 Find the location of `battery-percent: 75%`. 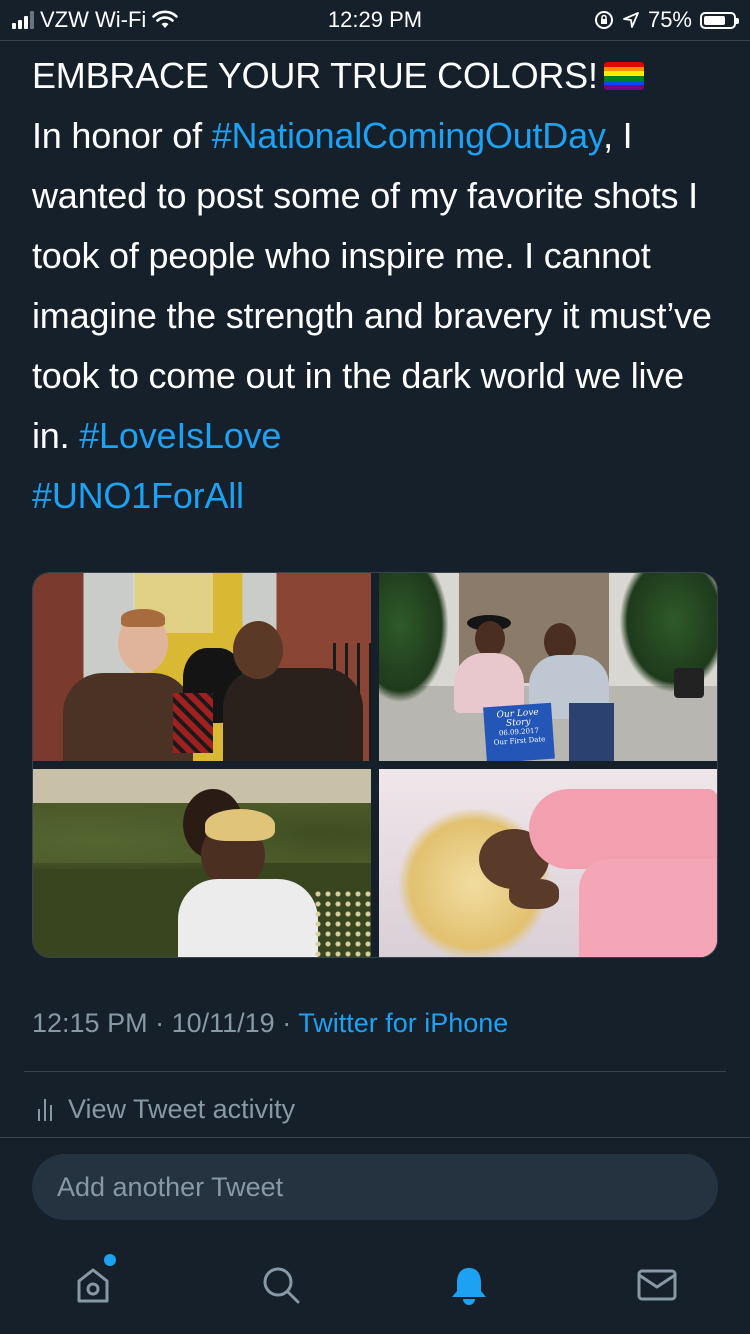

battery-percent: 75% is located at coordinates (669, 19).